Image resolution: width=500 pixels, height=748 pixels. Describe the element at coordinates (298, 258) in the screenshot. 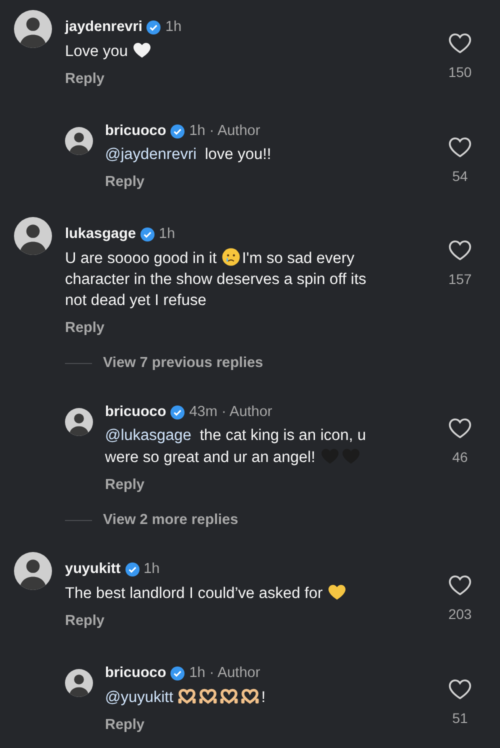

I see `comment-text: I'm so sad every` at that location.